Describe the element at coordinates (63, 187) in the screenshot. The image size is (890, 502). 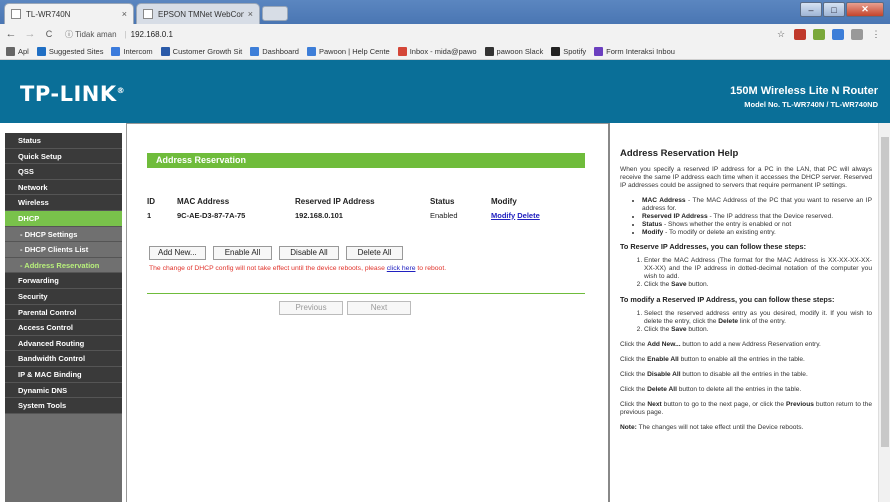
I see `sidebar-item-network: Network` at that location.